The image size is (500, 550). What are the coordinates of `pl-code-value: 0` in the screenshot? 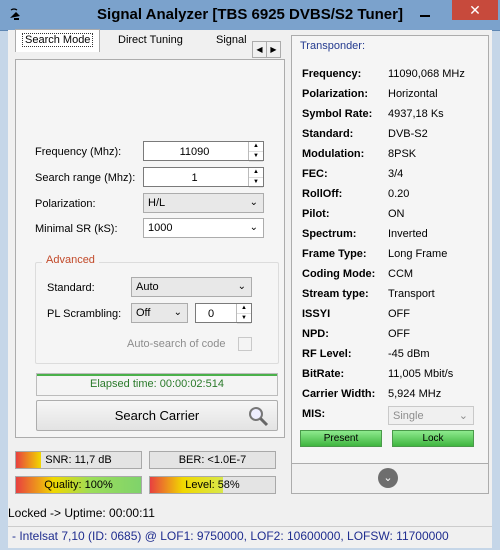 It's located at (211, 314).